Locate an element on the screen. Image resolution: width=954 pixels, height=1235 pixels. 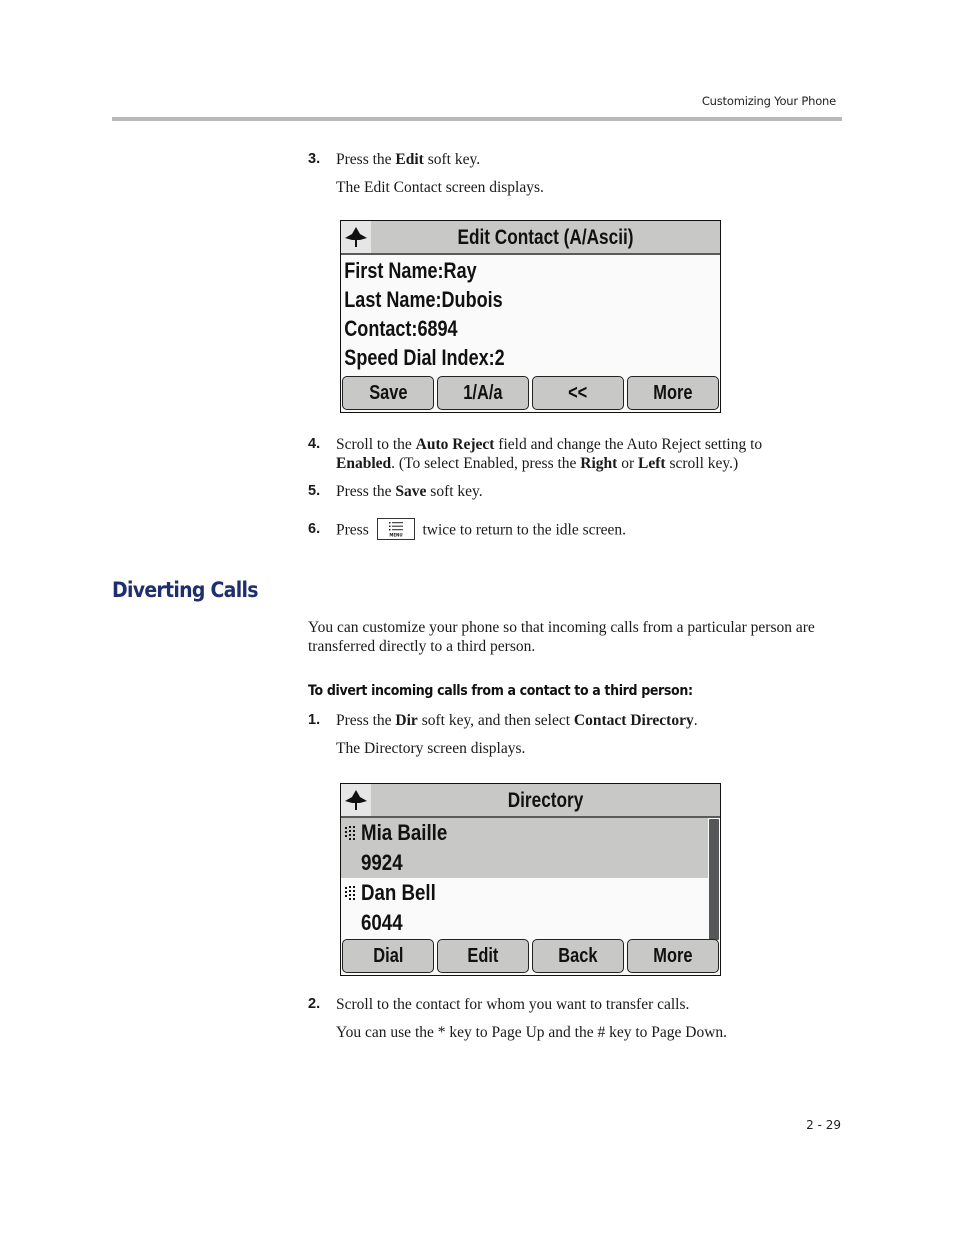
lcd-title-bar: Directory is located at coordinates (530, 801).